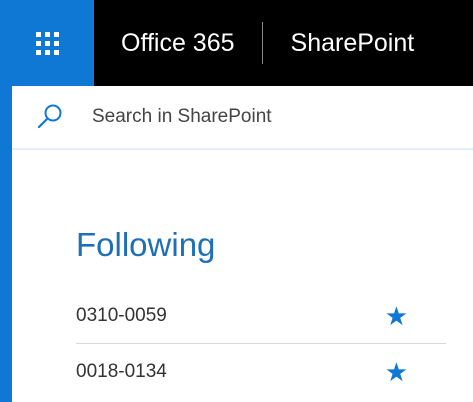 This screenshot has width=473, height=402. What do you see at coordinates (261, 372) in the screenshot?
I see `list-item: 0018-0134 ★` at bounding box center [261, 372].